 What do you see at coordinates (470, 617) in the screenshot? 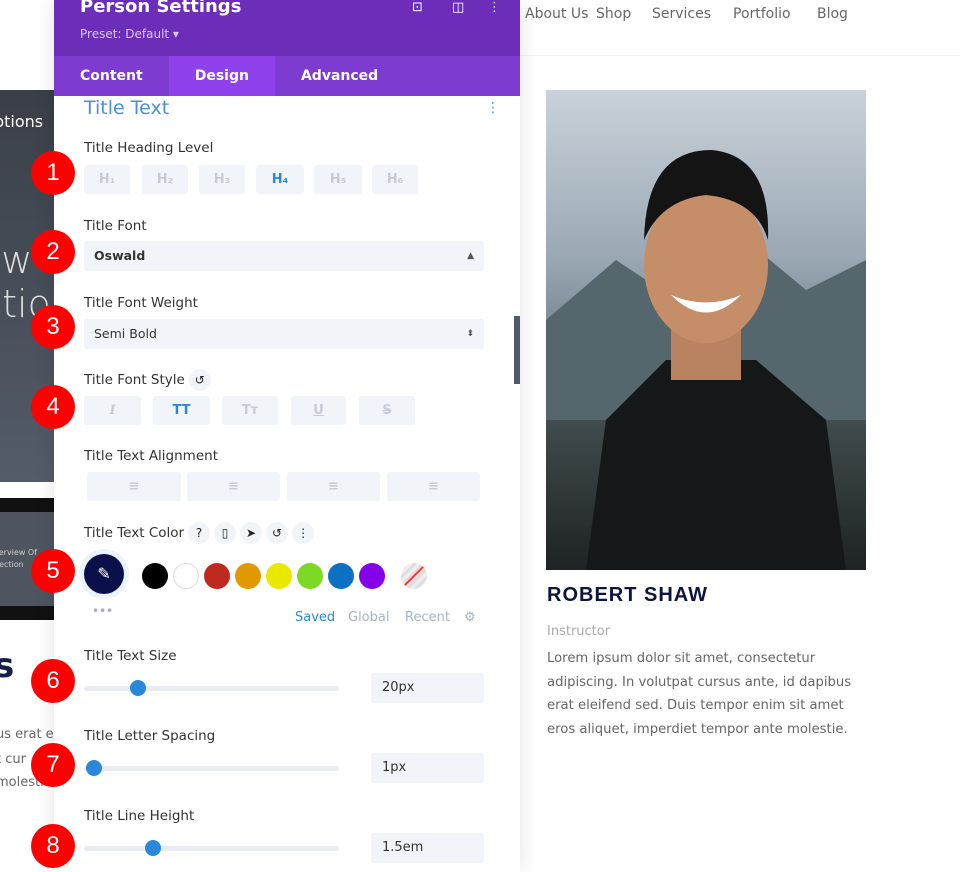
I see `color-settings-gear-icon: ⚙` at bounding box center [470, 617].